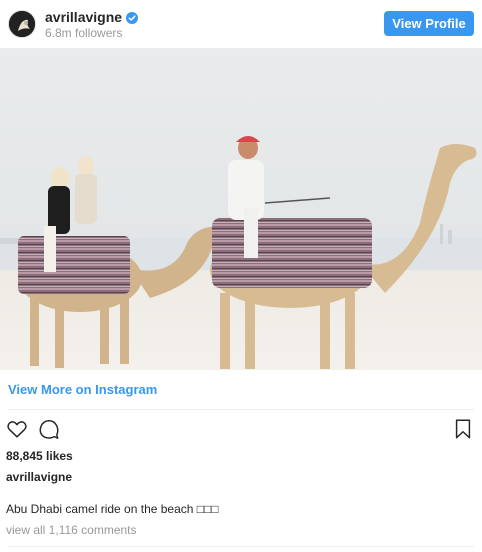  What do you see at coordinates (17, 429) in the screenshot?
I see `heart-icon` at bounding box center [17, 429].